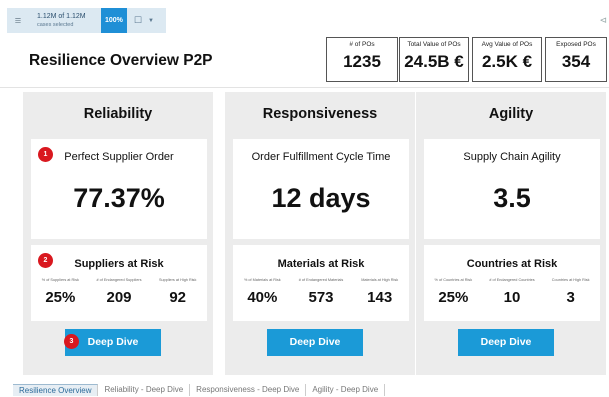 The height and width of the screenshot is (397, 609). What do you see at coordinates (118, 114) in the screenshot?
I see `panel-title: Reliability` at bounding box center [118, 114].